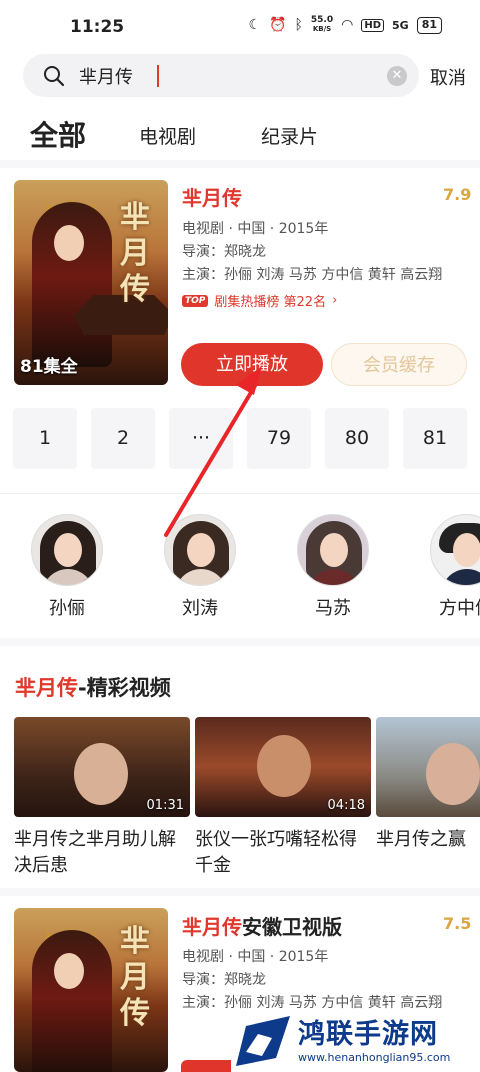 This screenshot has width=480, height=1072. Describe the element at coordinates (397, 76) in the screenshot. I see `clear-icon: ✕` at that location.